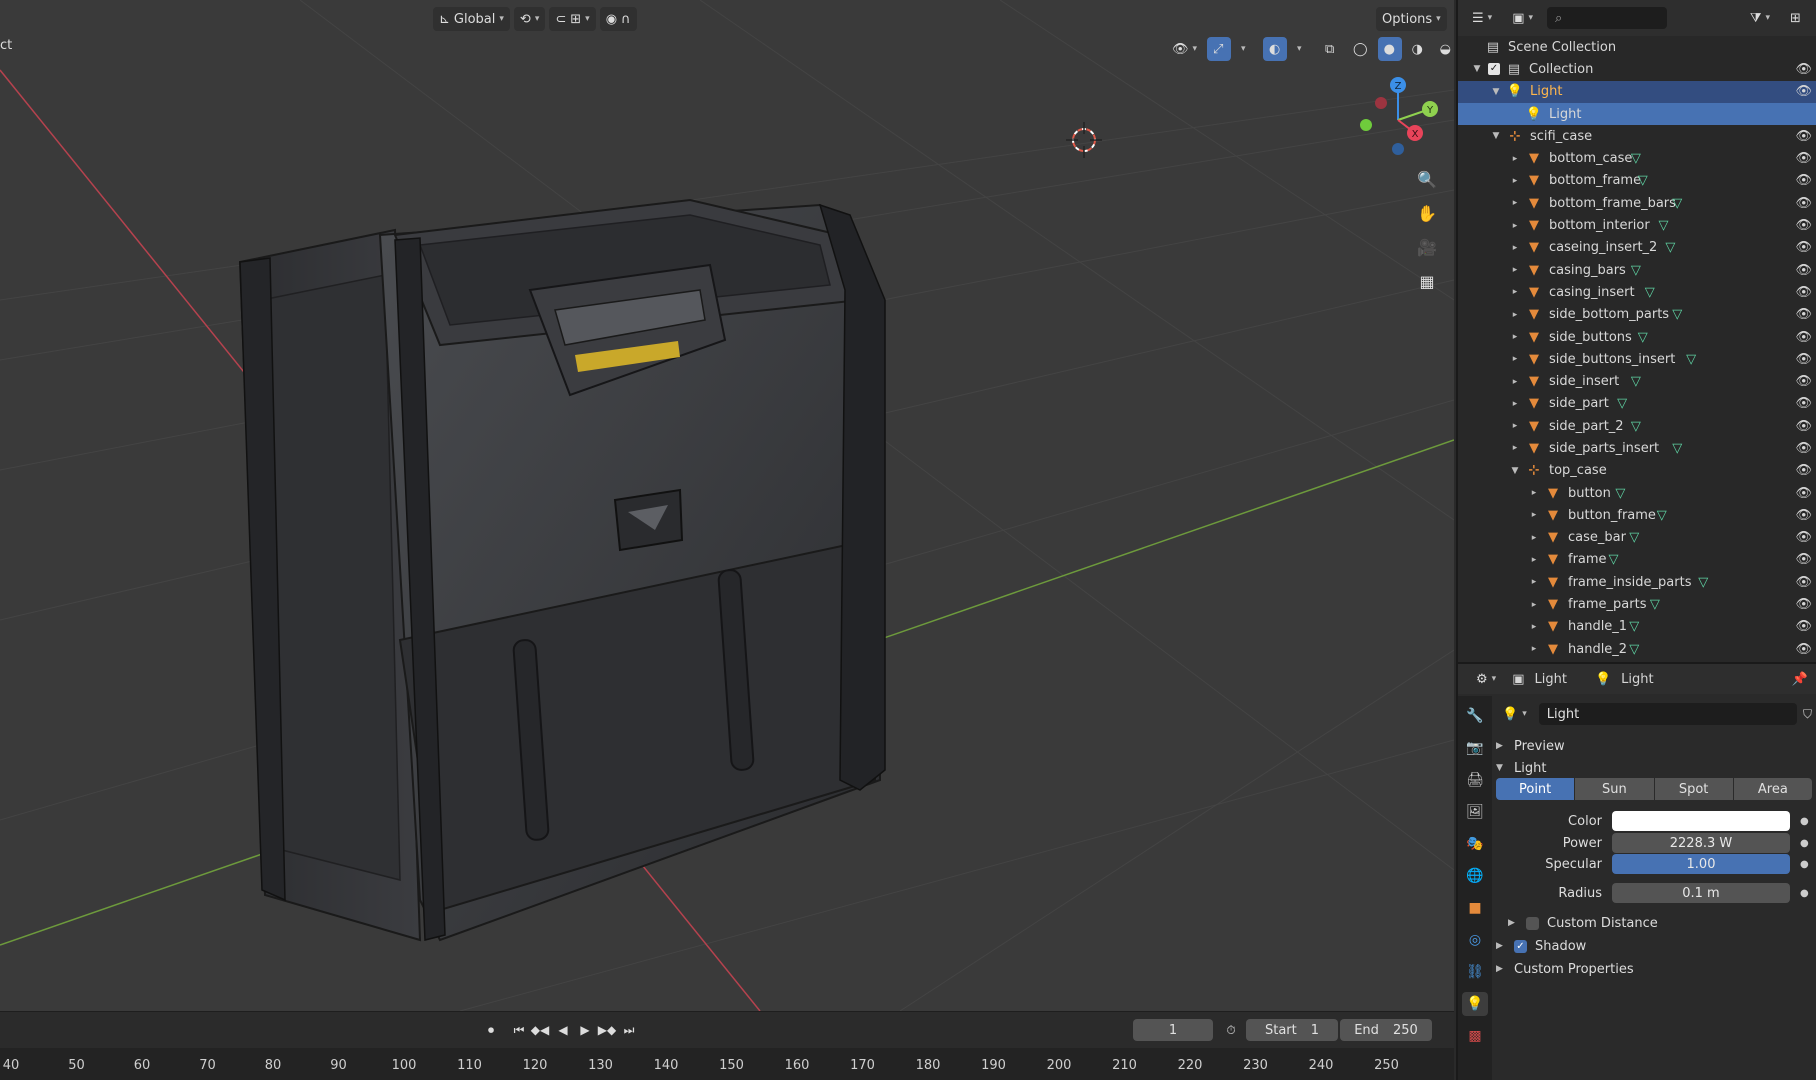  I want to click on wireframe-shading-button: ◯, so click(1360, 49).